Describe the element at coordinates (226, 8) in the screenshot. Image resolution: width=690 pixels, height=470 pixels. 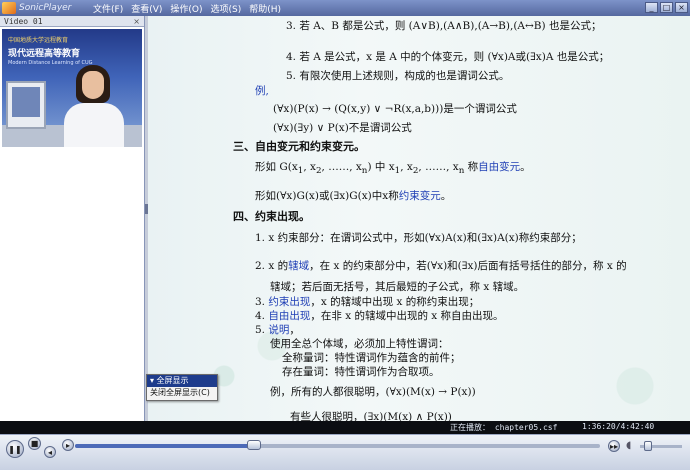
I see `menu-options: 选项(S)` at that location.